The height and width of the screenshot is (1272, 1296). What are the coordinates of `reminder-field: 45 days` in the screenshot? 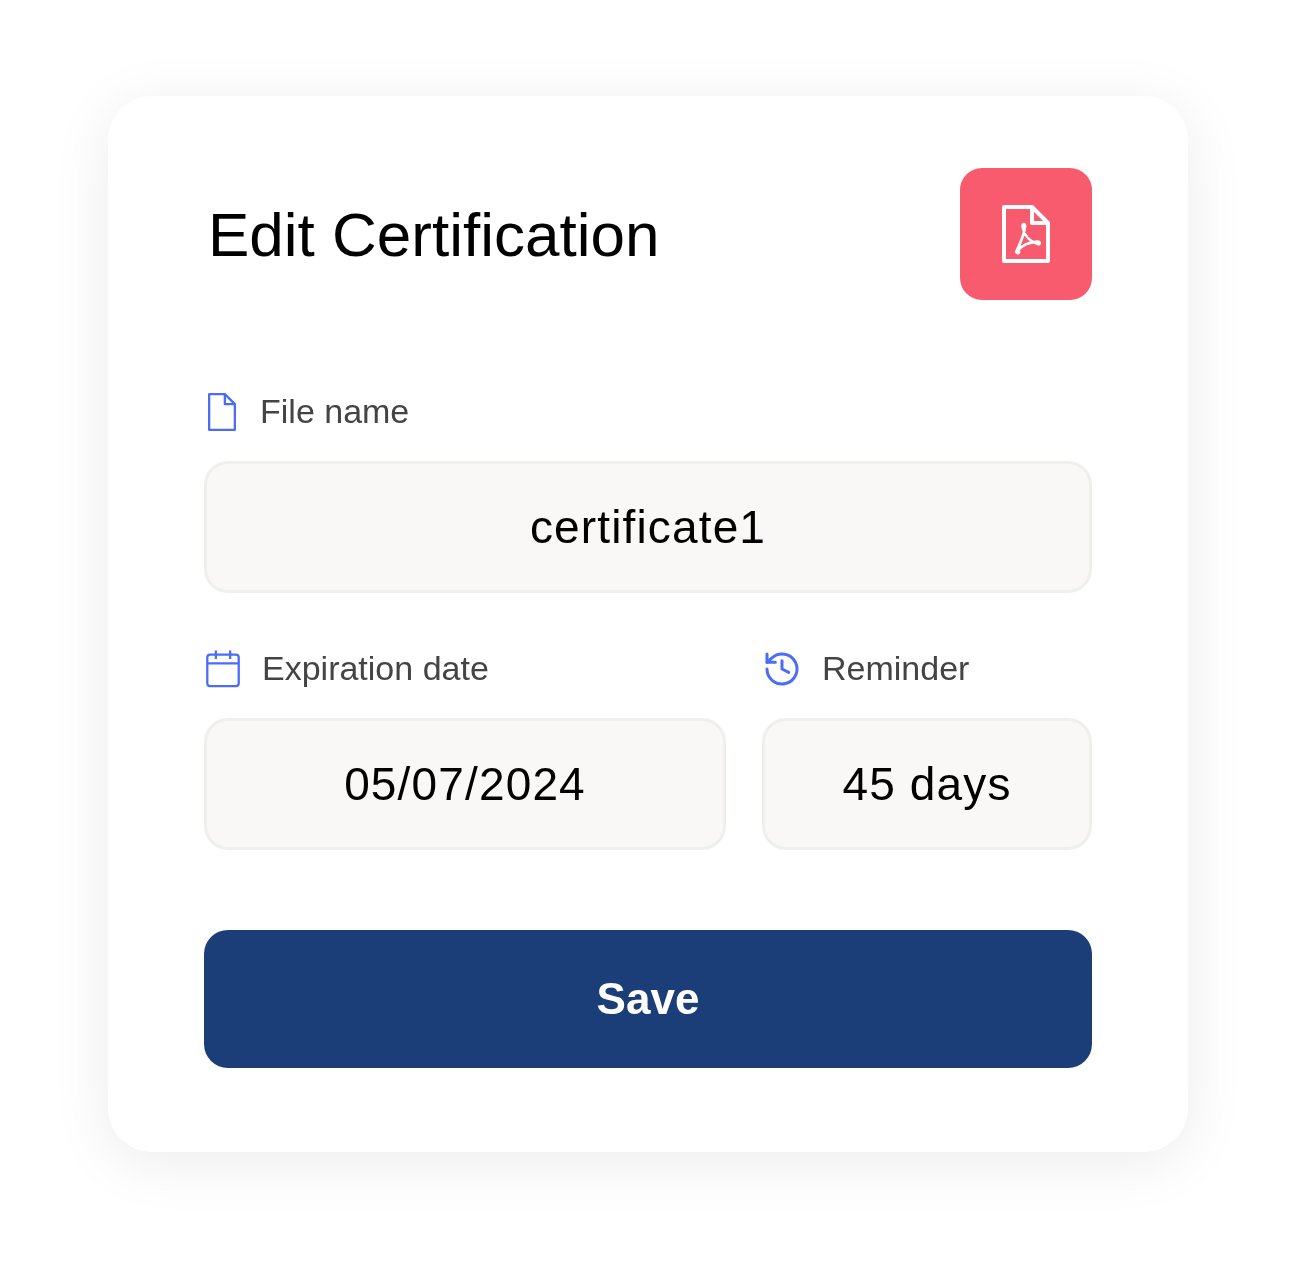 It's located at (927, 784).